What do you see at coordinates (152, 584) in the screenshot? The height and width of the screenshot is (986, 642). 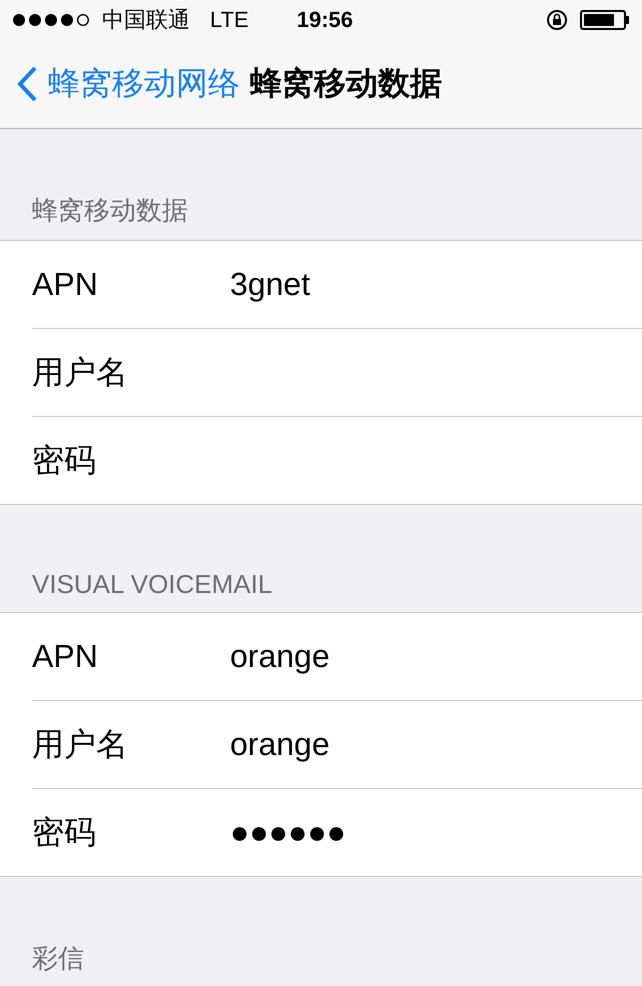 I see `section-header: VISUAL VOICEMAIL` at bounding box center [152, 584].